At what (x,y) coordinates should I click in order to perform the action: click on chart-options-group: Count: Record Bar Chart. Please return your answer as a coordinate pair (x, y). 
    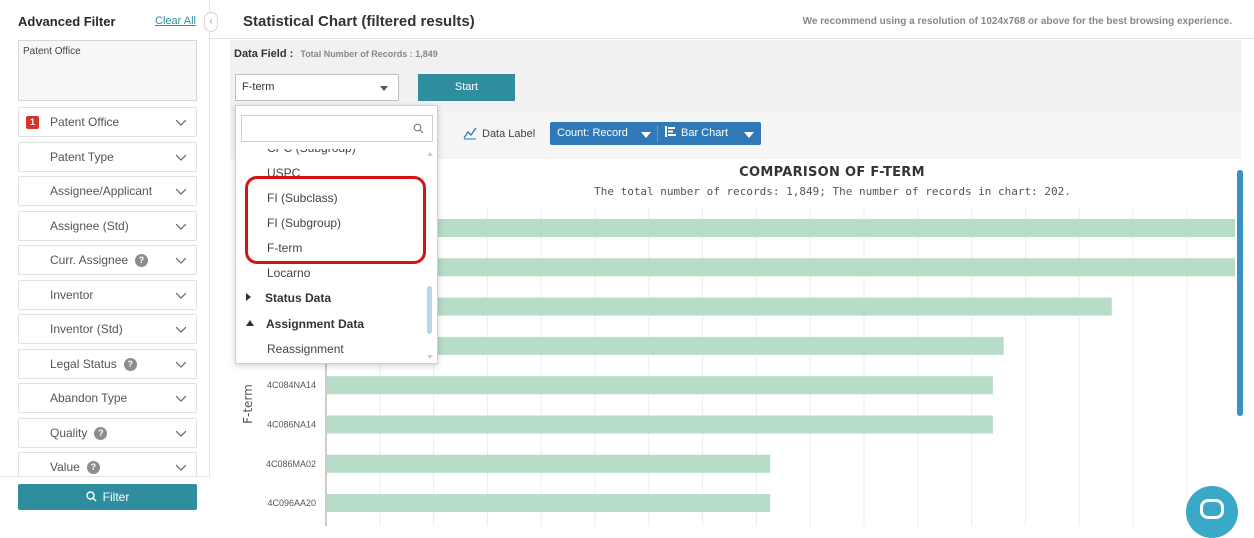
    Looking at the image, I should click on (655, 133).